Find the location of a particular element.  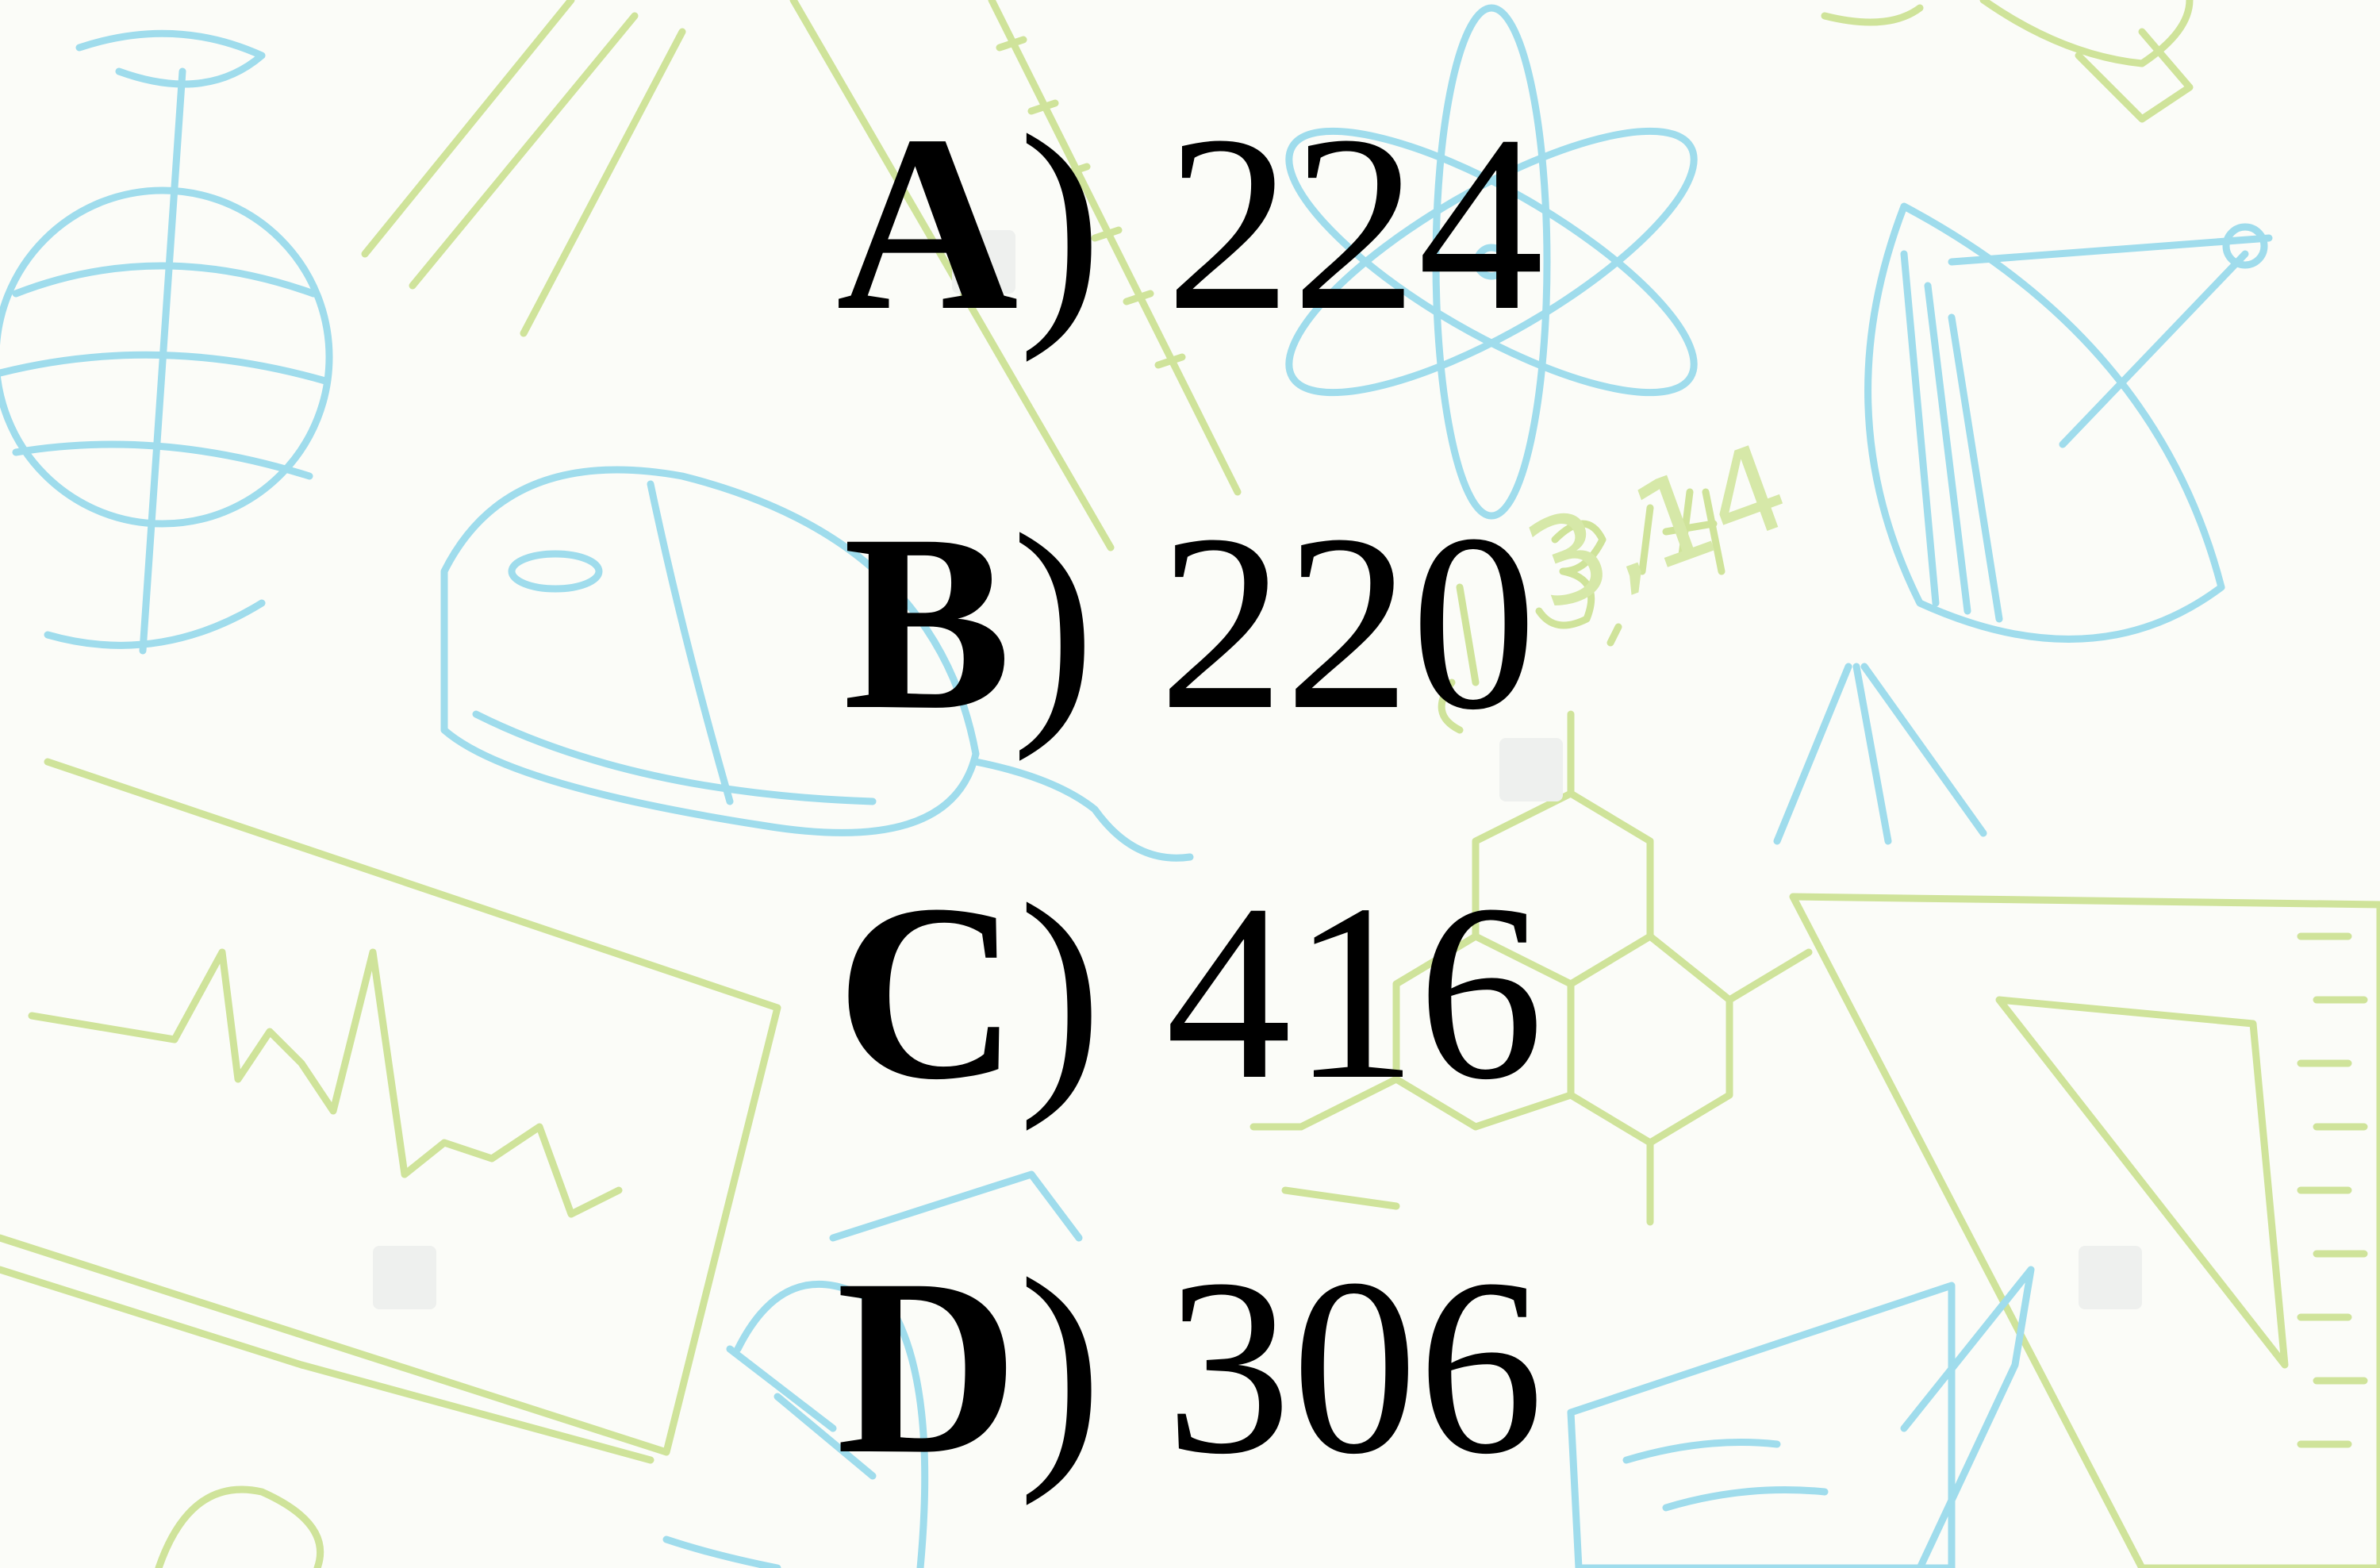

option-value: 416 is located at coordinates (1355, 992).